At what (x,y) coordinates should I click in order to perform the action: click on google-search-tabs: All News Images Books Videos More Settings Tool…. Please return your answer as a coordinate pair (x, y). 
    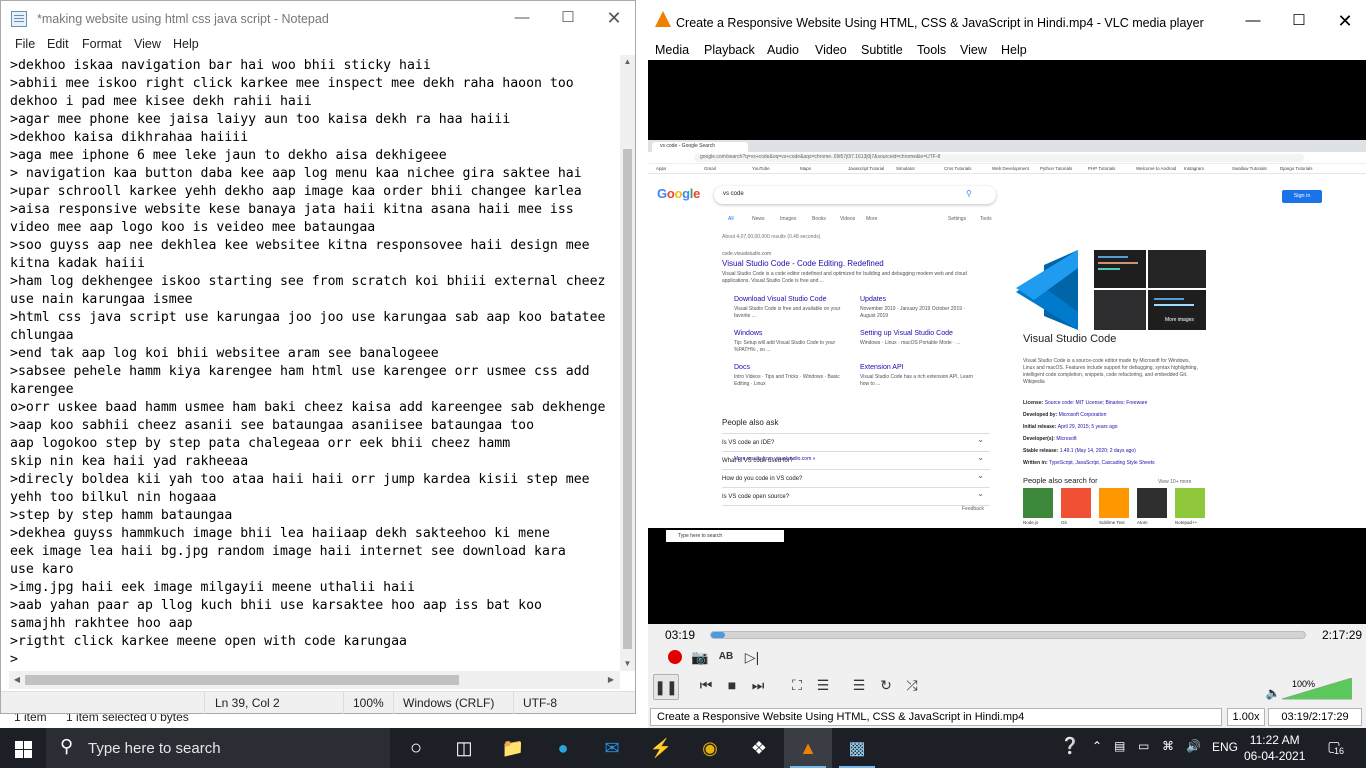
    Looking at the image, I should click on (863, 221).